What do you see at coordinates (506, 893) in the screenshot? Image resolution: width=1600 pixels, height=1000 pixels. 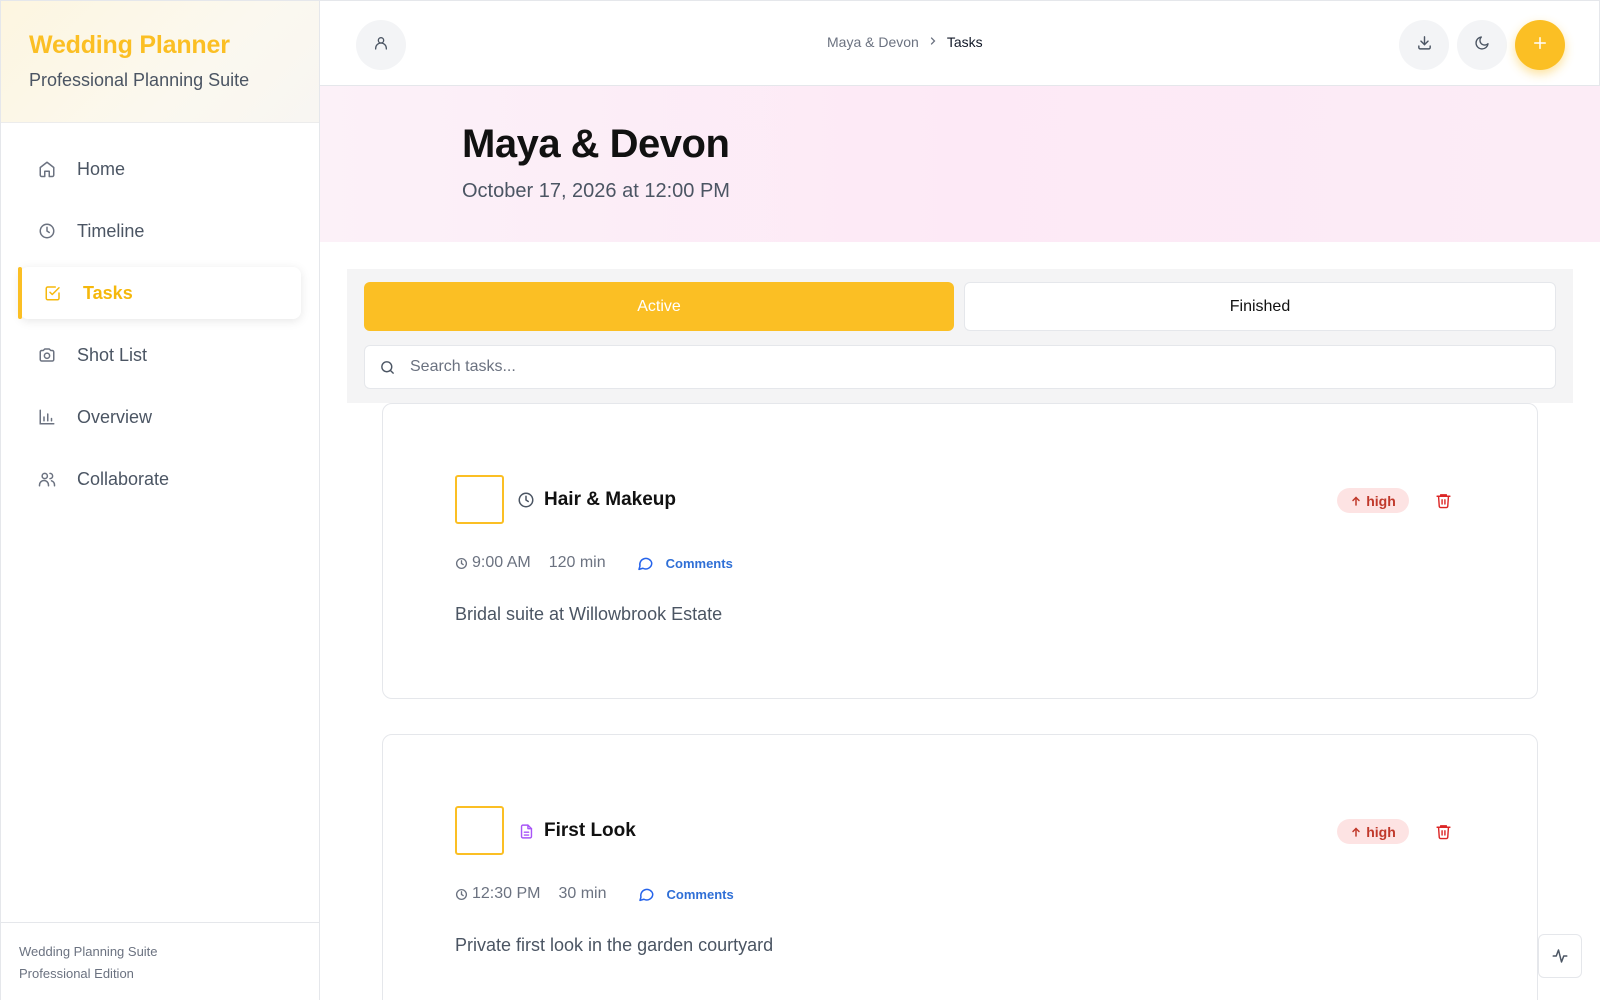 I see `task-time: 12:30 PM` at bounding box center [506, 893].